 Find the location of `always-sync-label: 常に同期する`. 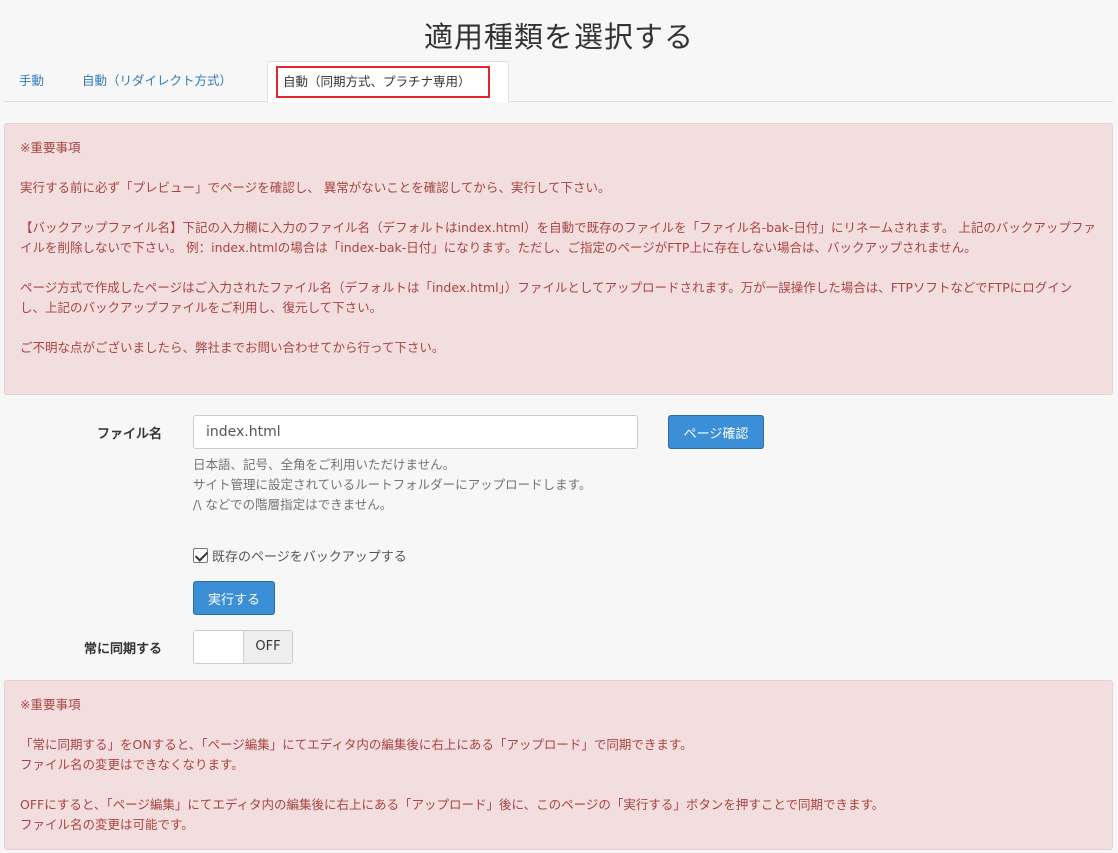

always-sync-label: 常に同期する is located at coordinates (122, 649).